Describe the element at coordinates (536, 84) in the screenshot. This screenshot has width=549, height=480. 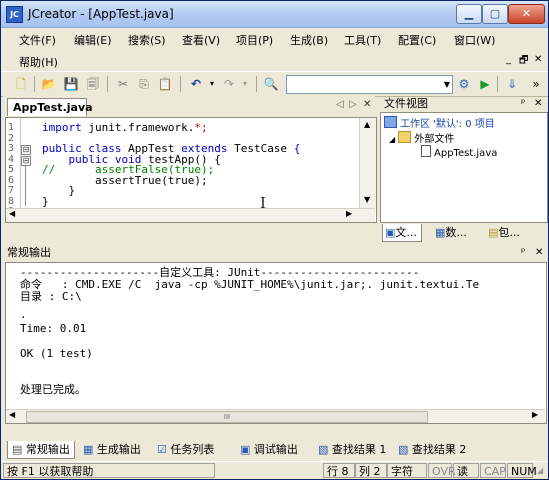
I see `toolbar-overflow-icon: »` at that location.